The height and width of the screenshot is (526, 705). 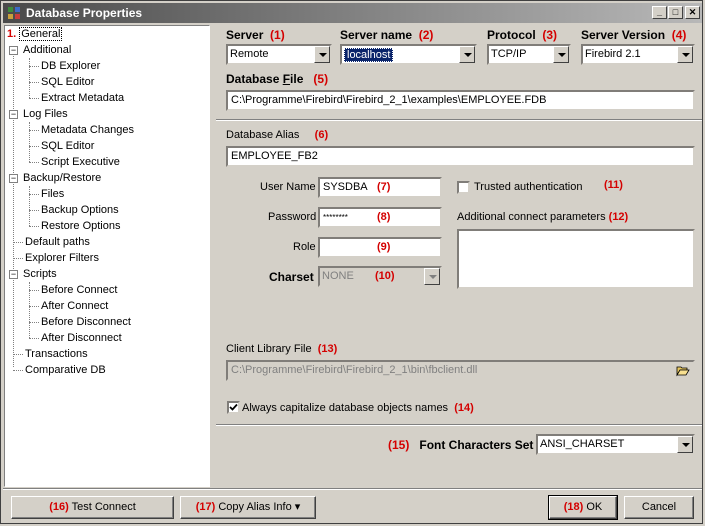 What do you see at coordinates (92, 507) in the screenshot?
I see `test-connect-button: (16) Test Connect` at bounding box center [92, 507].